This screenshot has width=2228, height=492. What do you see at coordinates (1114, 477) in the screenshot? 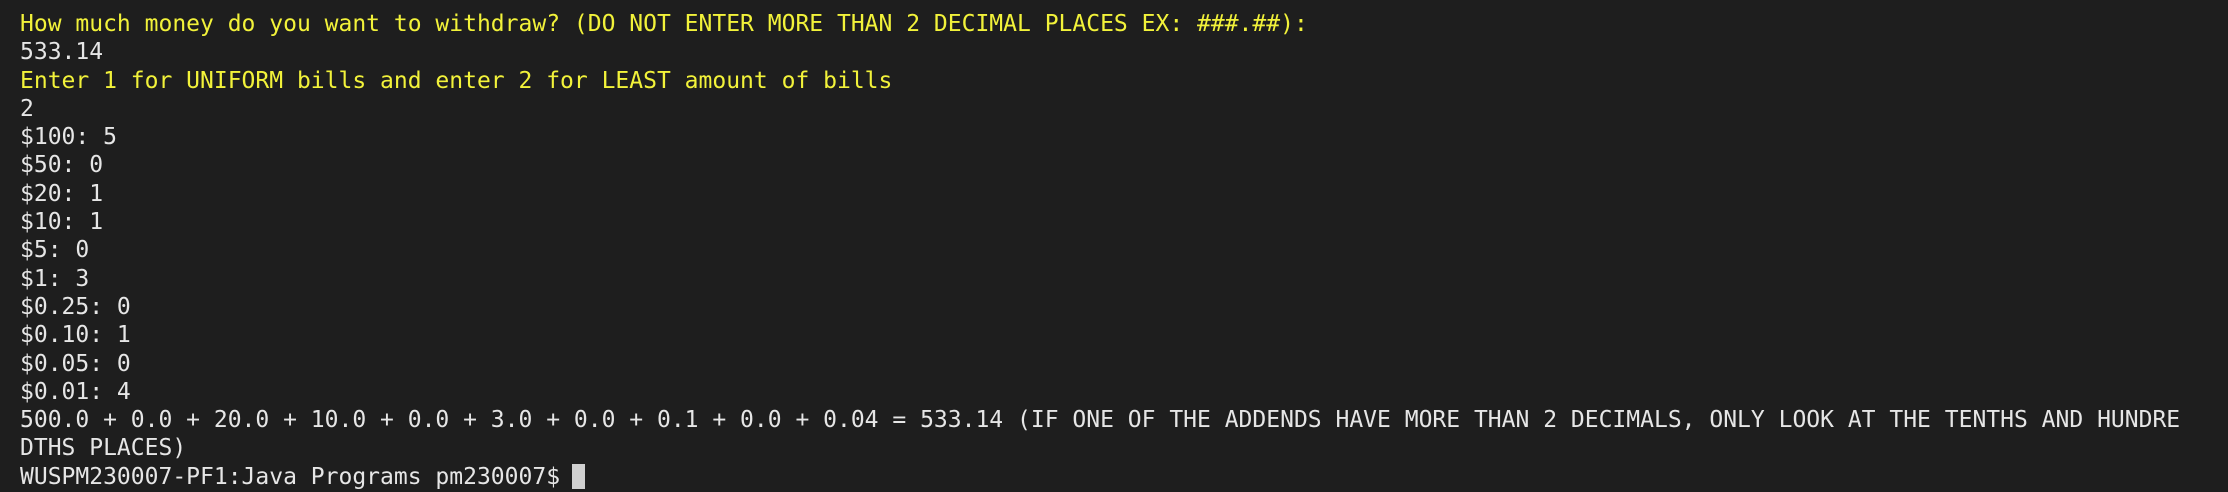
I see `shell-prompt-line: WUSPM230007-PF1:Java Programs pm230007$` at bounding box center [1114, 477].